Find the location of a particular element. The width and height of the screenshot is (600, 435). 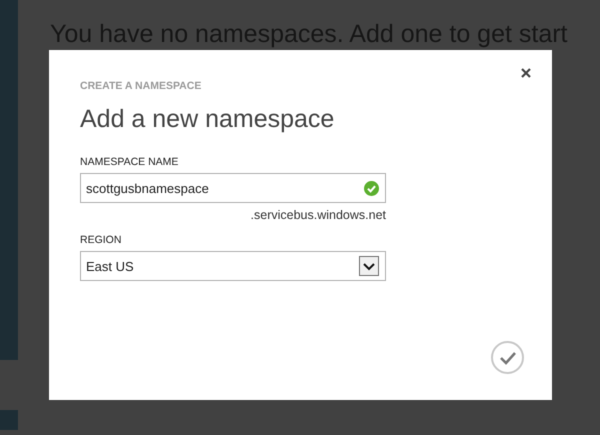

field-label: REGION is located at coordinates (101, 240).